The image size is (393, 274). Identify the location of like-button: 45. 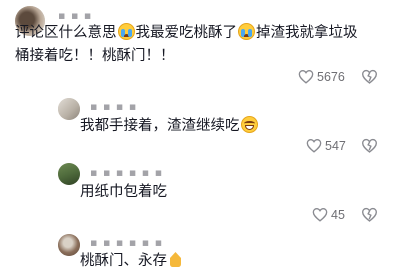
(328, 214).